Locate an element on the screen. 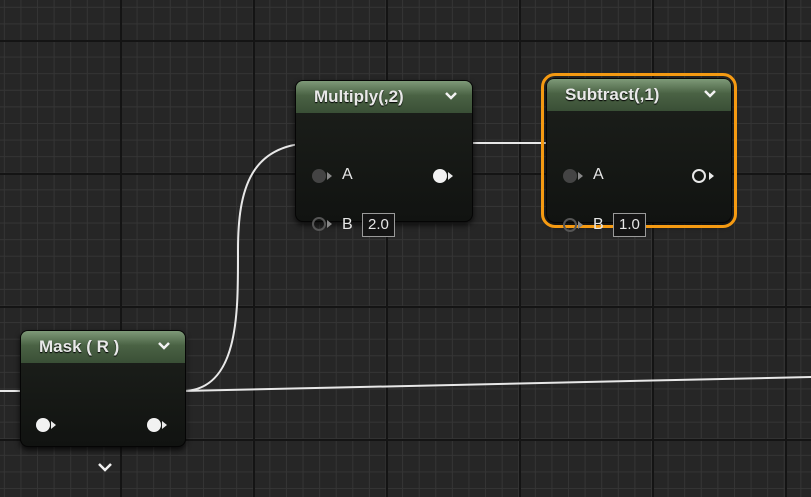 This screenshot has width=811, height=497. expand-chevron-down-icon is located at coordinates (105, 468).